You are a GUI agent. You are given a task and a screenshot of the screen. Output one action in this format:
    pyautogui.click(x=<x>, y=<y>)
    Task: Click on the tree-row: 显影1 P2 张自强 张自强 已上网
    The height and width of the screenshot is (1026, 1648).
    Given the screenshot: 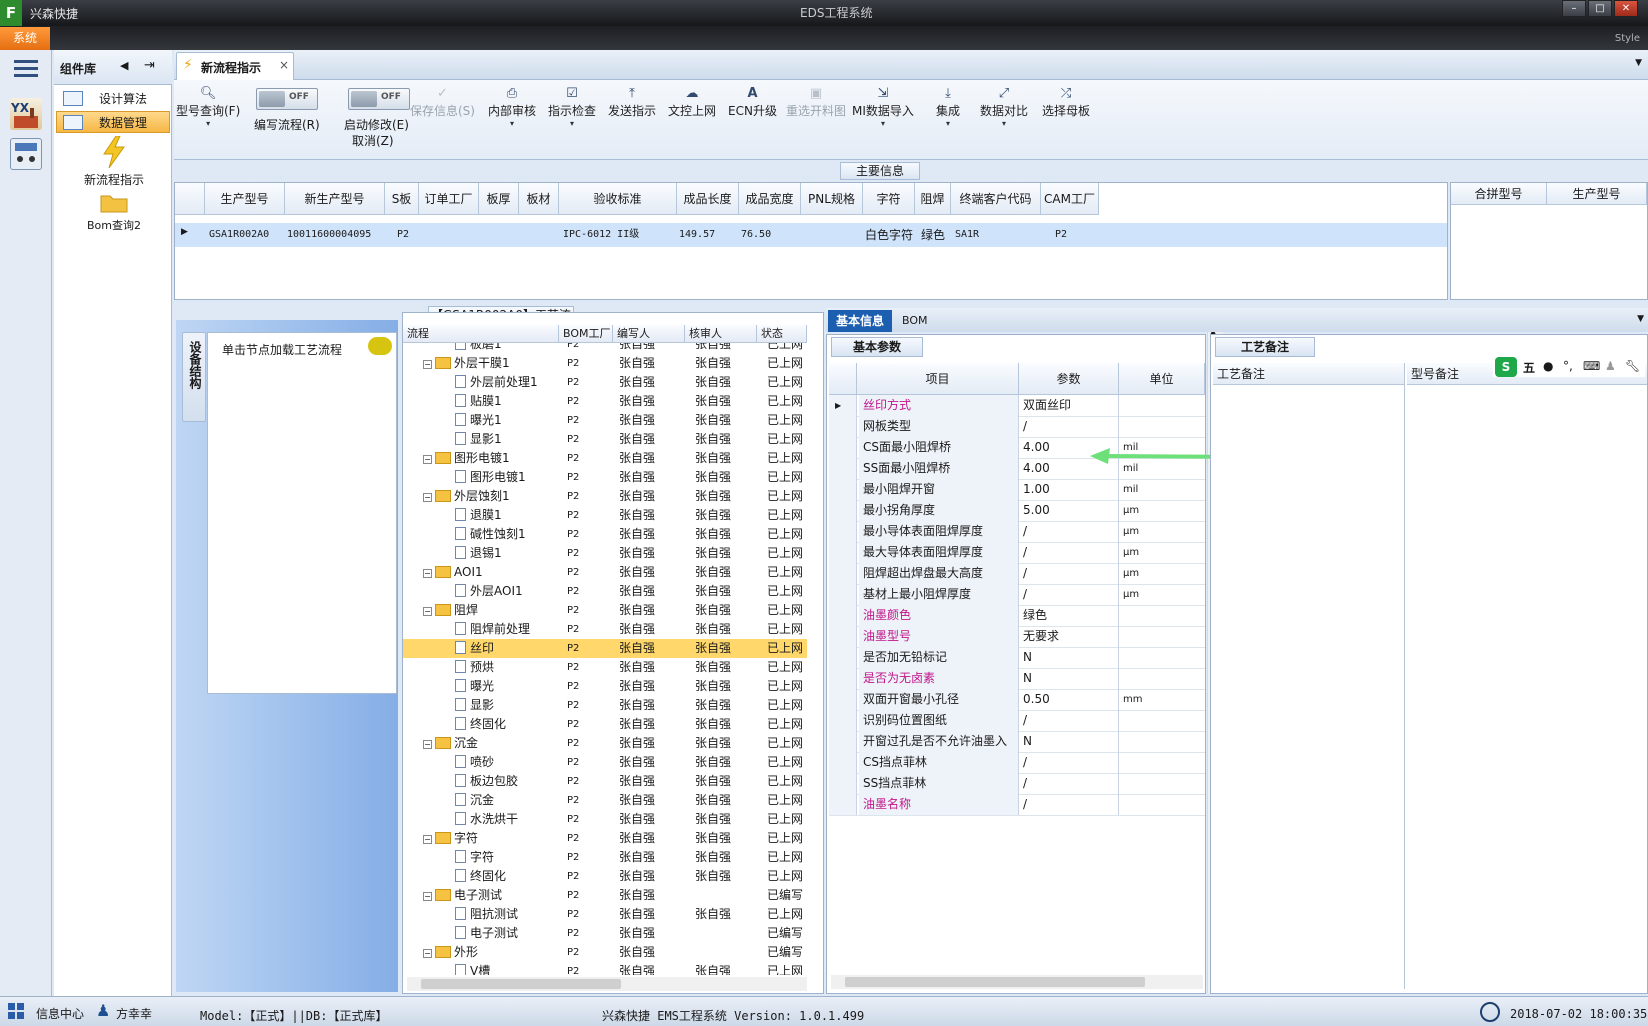 What is the action you would take?
    pyautogui.click(x=605, y=439)
    